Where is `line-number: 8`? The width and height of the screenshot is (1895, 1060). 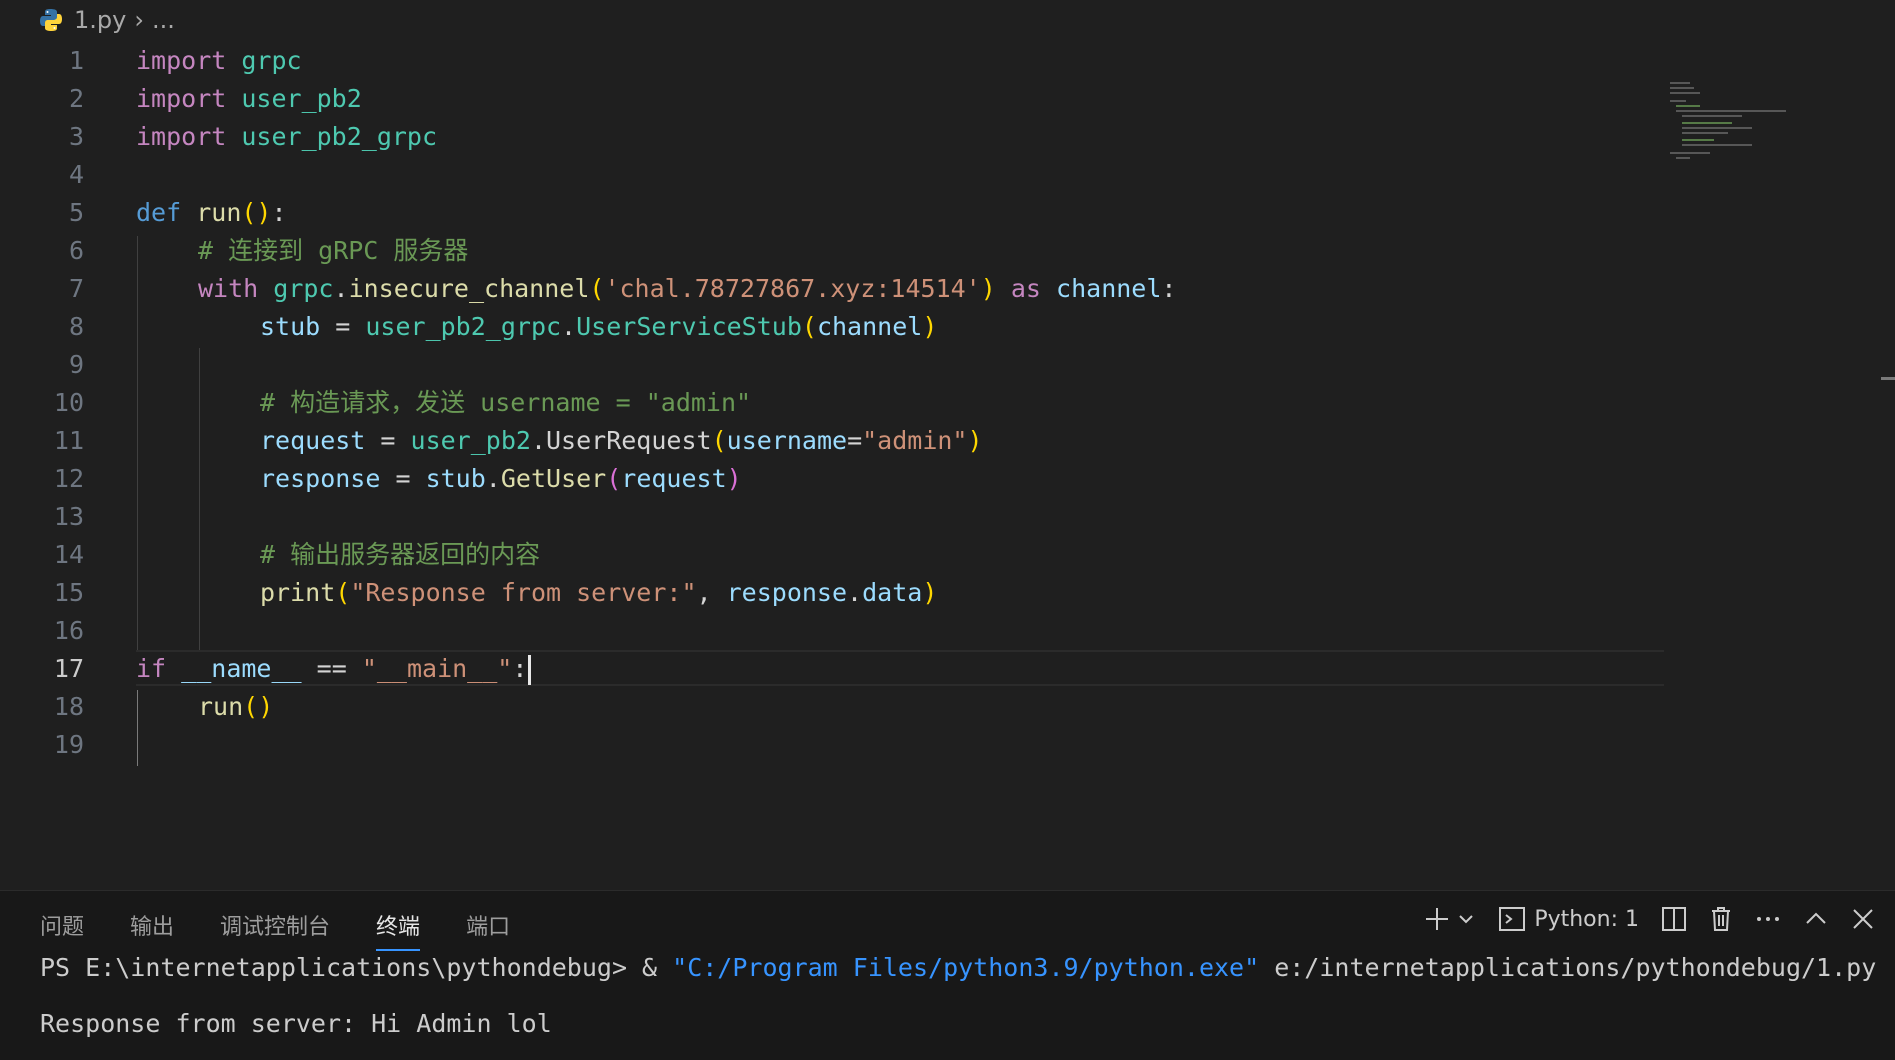 line-number: 8 is located at coordinates (76, 326).